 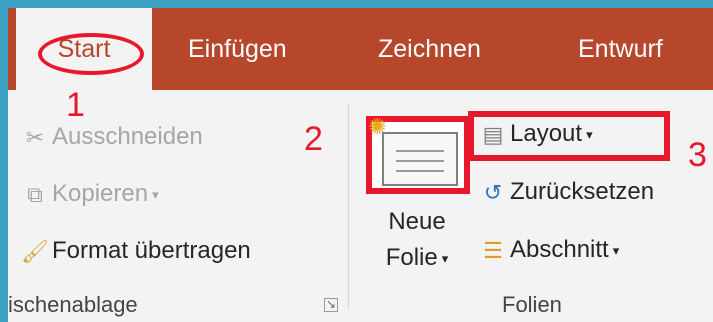 I want to click on annotation-number-3: 3, so click(x=697, y=155).